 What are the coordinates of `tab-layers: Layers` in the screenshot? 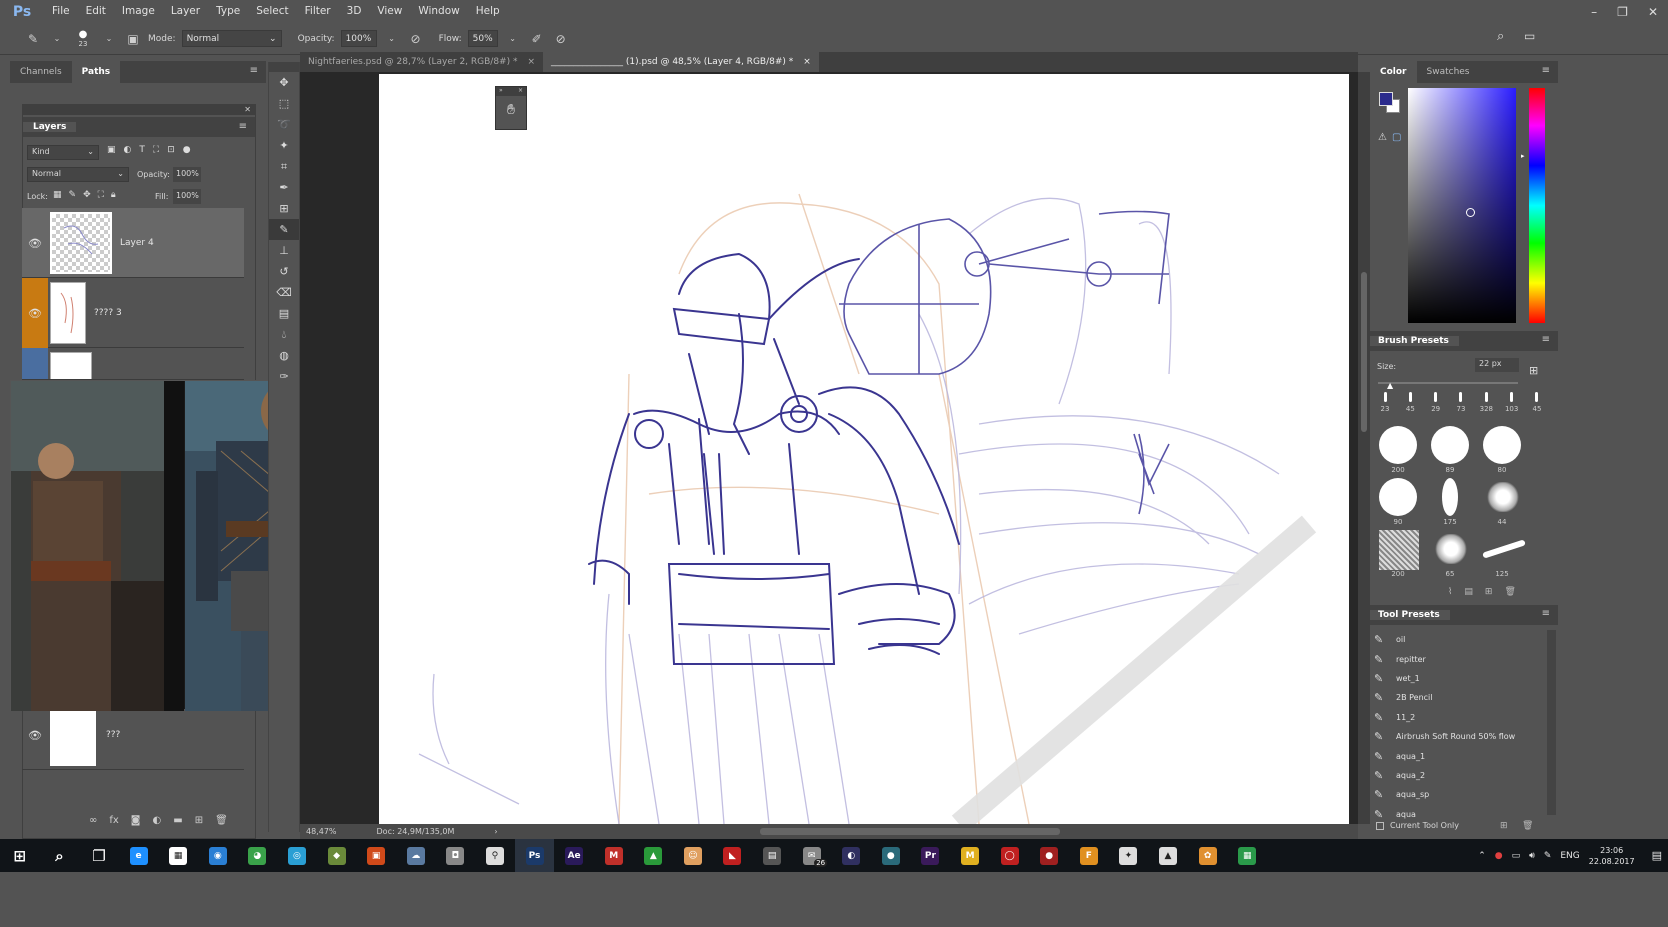 It's located at (50, 127).